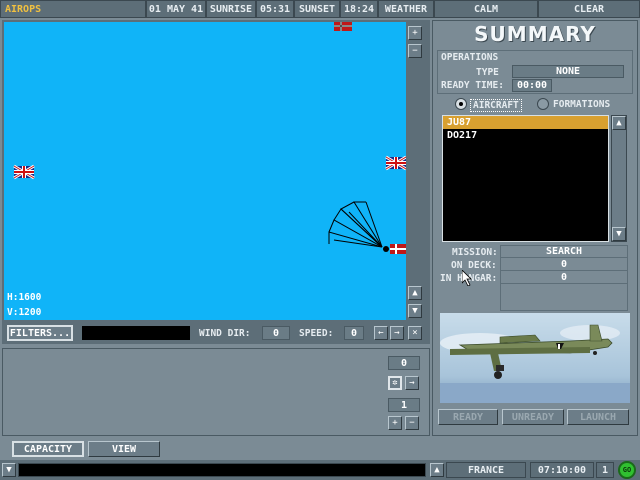 The image size is (640, 480). I want to click on filter-display, so click(136, 333).